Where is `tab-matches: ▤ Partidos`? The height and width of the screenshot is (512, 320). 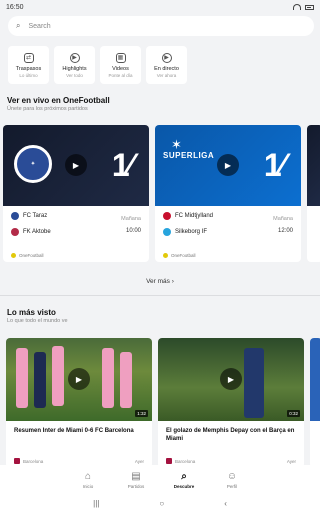 tab-matches: ▤ Partidos is located at coordinates (136, 479).